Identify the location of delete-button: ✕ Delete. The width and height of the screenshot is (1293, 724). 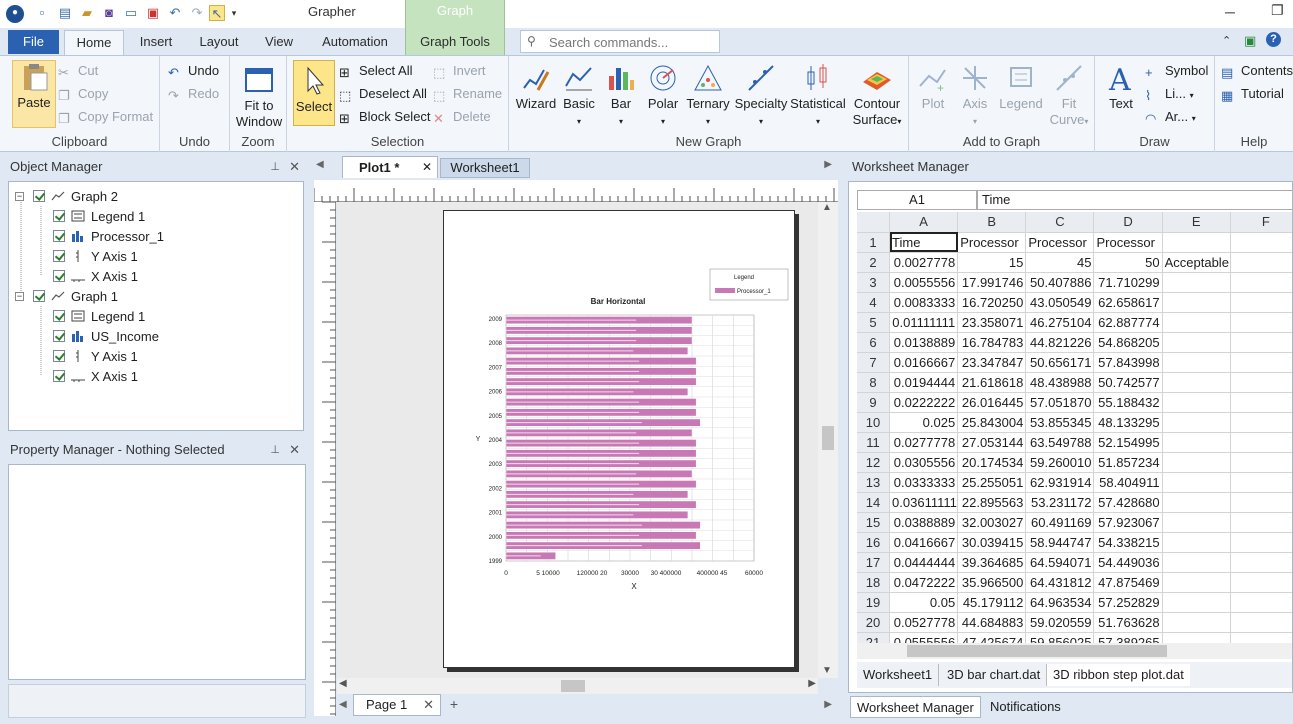
(462, 117).